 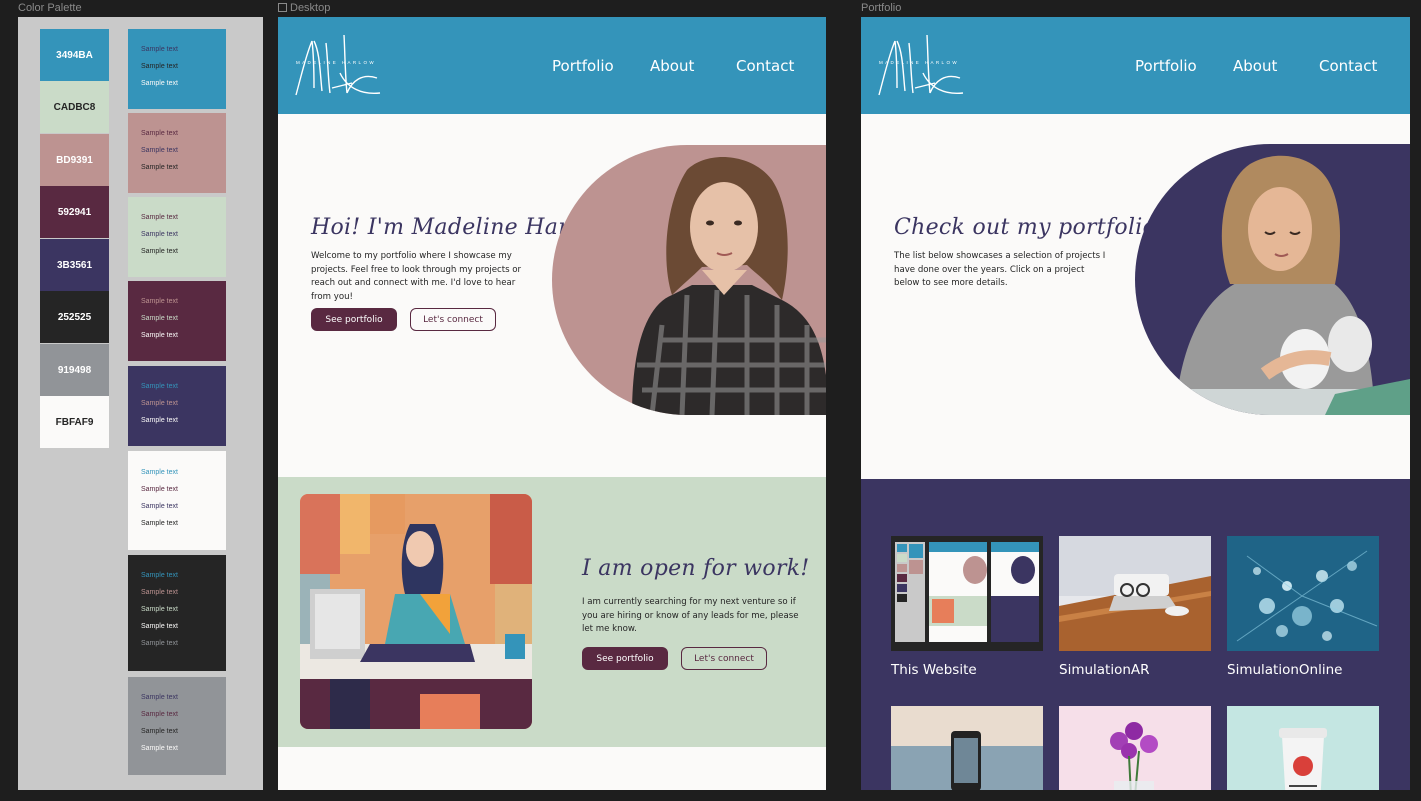 I want to click on sample-card-sage: Sample text Sample text Sample text, so click(x=177, y=237).